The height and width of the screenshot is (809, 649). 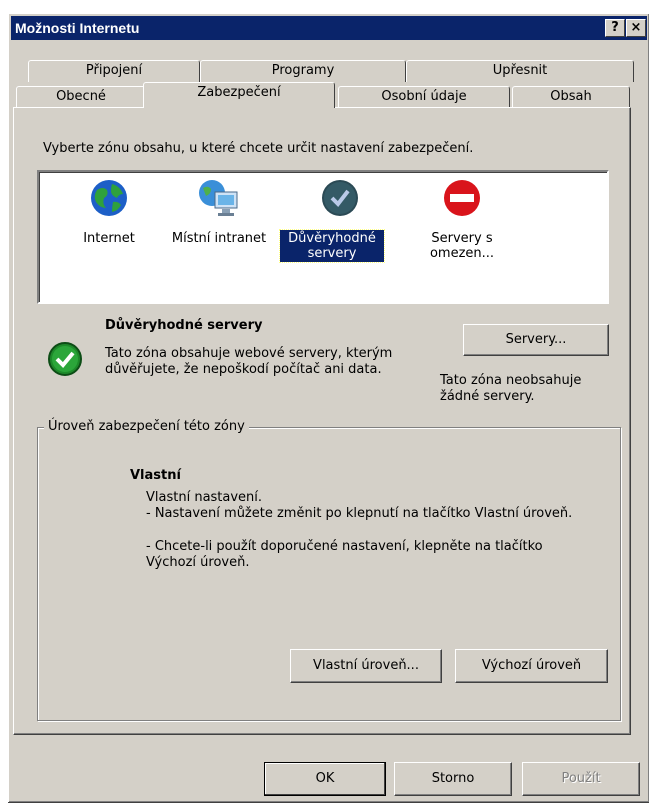 I want to click on no-servers-text: Tato zóna neobsahuje žádné servery., so click(x=511, y=388).